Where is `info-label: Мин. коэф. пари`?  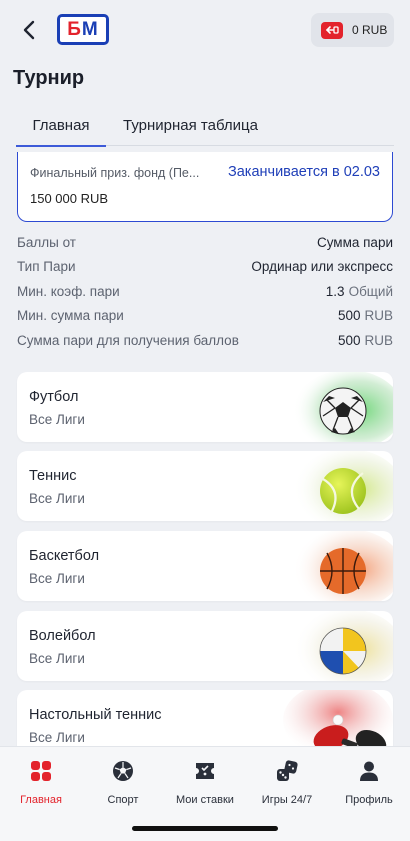 info-label: Мин. коэф. пари is located at coordinates (68, 291).